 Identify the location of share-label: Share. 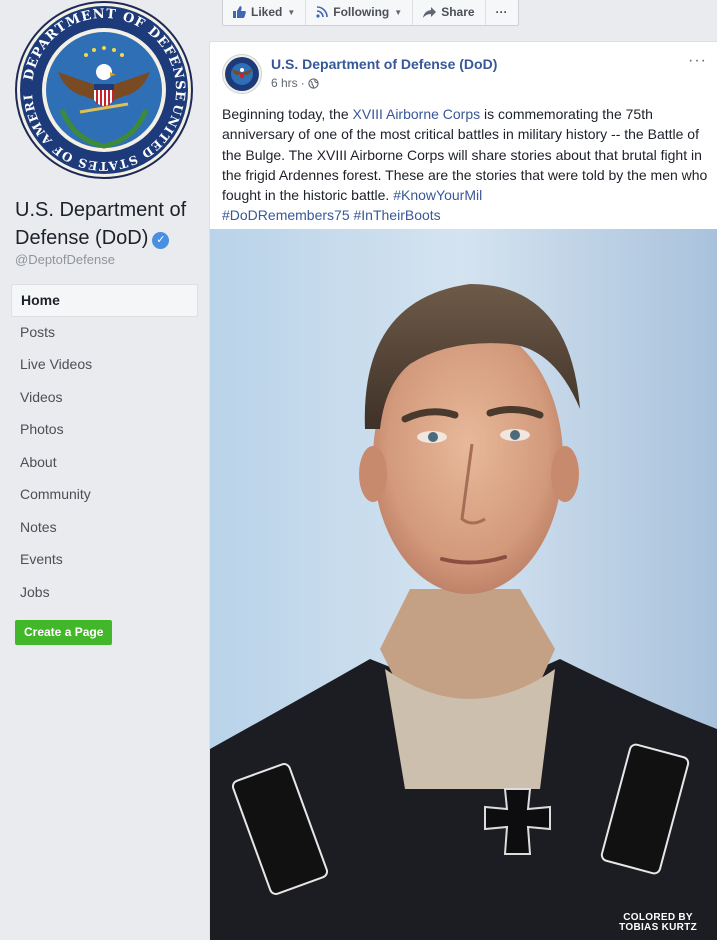
(458, 12).